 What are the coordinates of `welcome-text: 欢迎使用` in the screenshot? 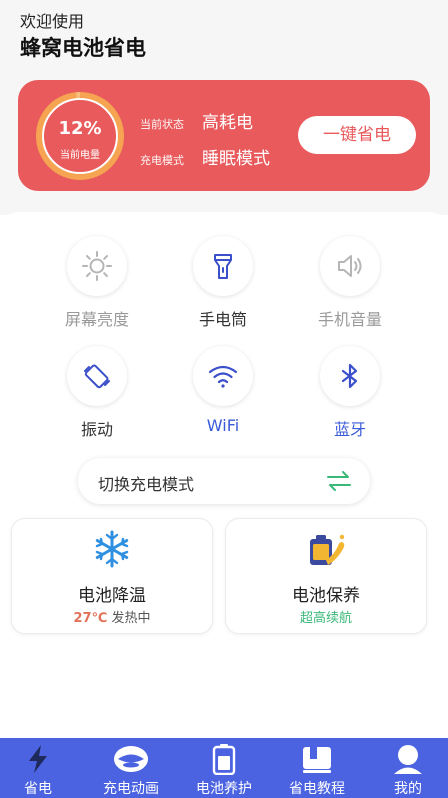 It's located at (52, 21).